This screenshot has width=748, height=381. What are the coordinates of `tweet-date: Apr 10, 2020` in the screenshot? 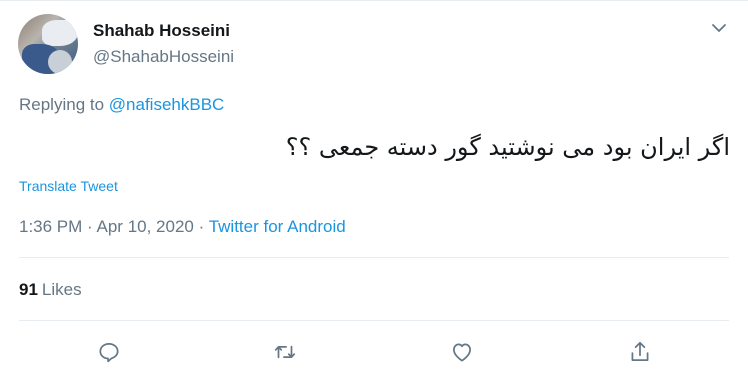 It's located at (145, 226).